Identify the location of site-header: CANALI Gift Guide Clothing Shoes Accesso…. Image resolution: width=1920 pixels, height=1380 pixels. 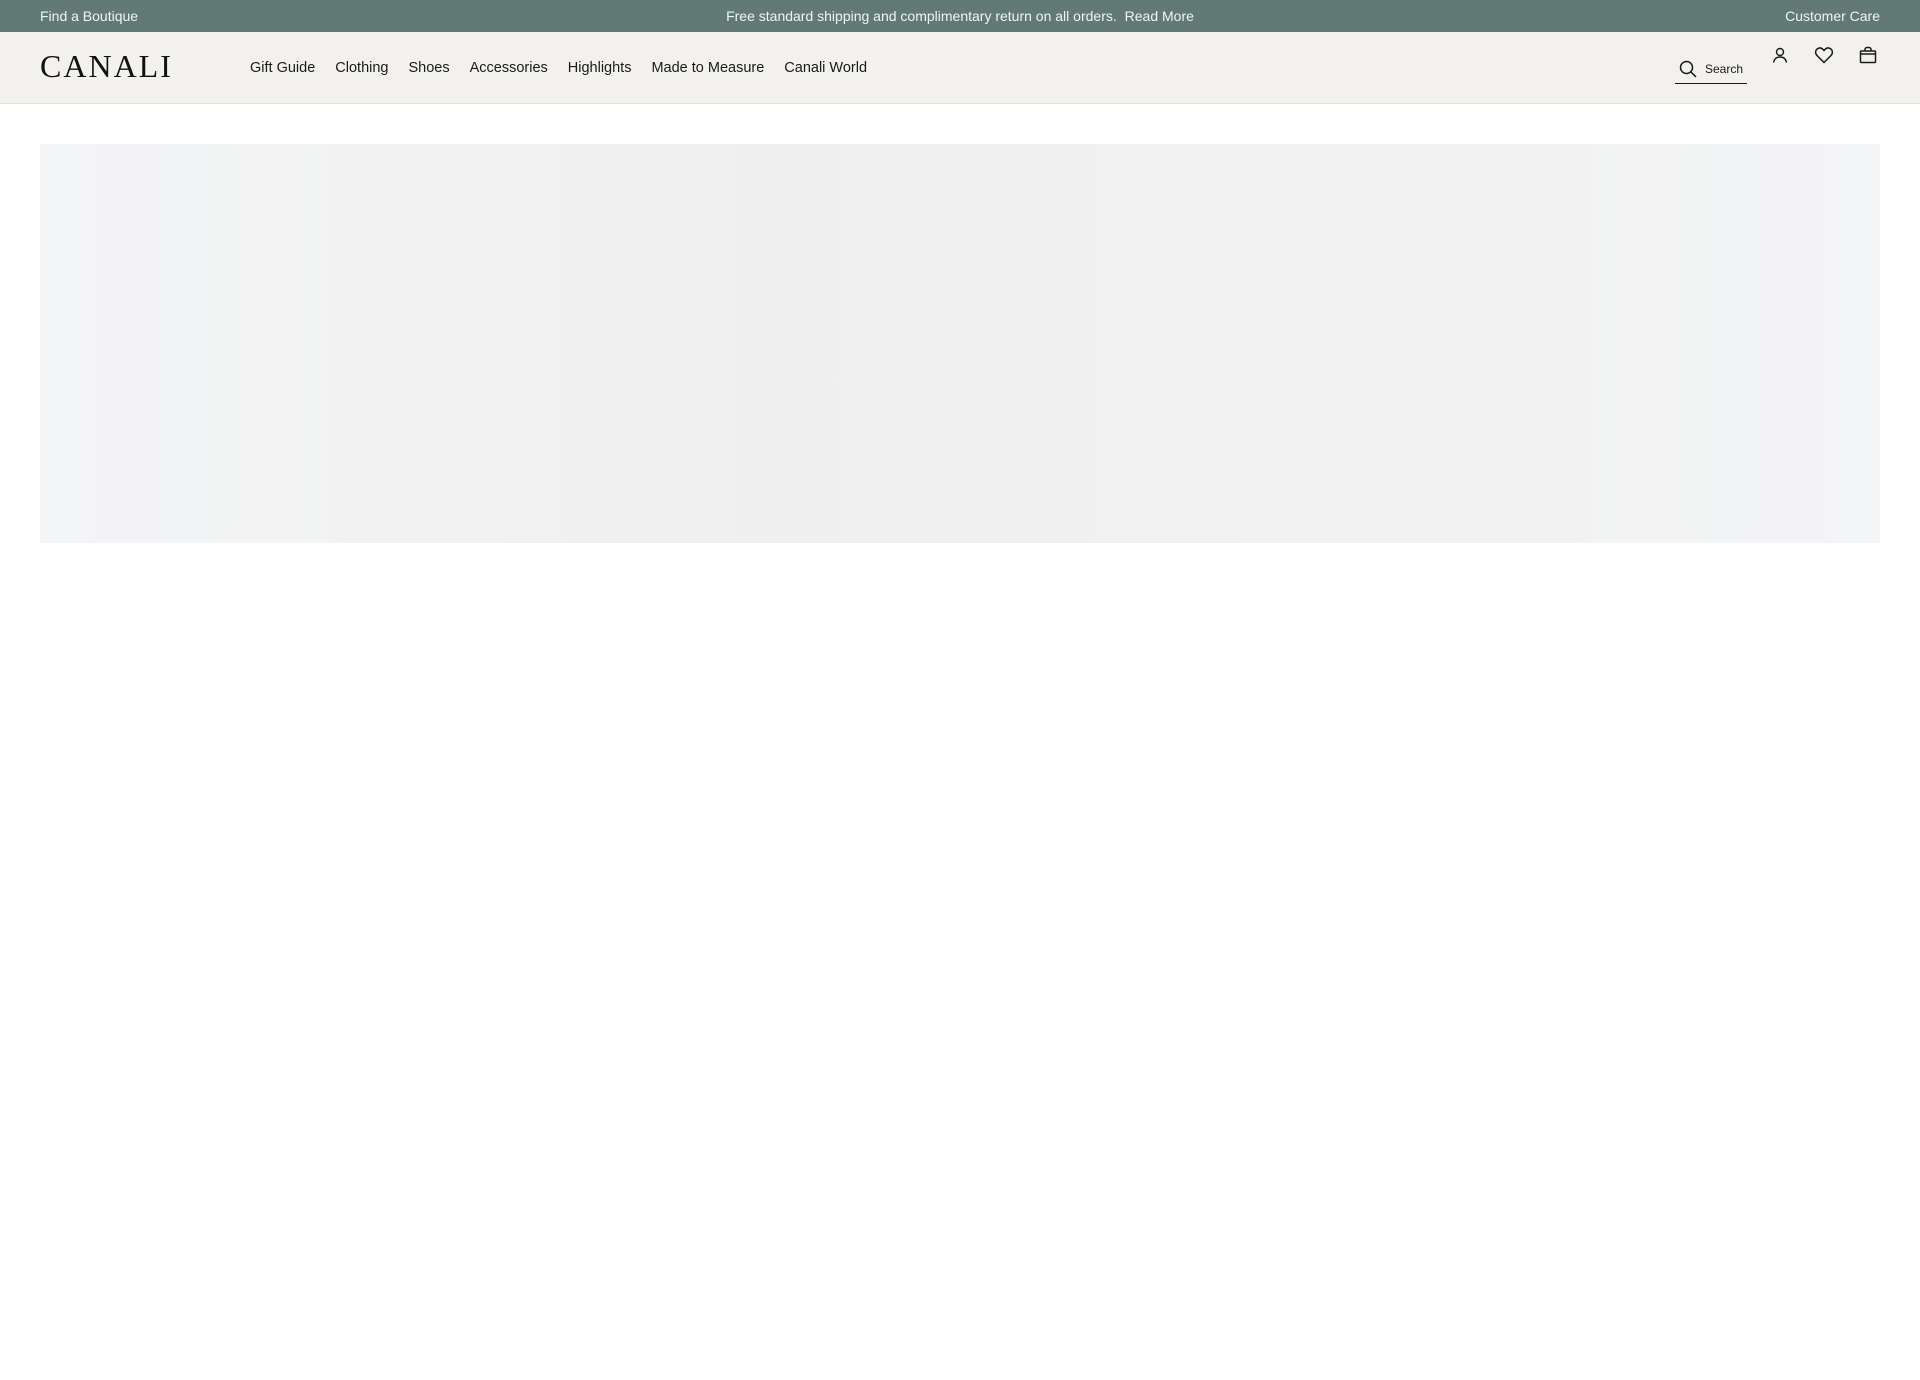
(960, 68).